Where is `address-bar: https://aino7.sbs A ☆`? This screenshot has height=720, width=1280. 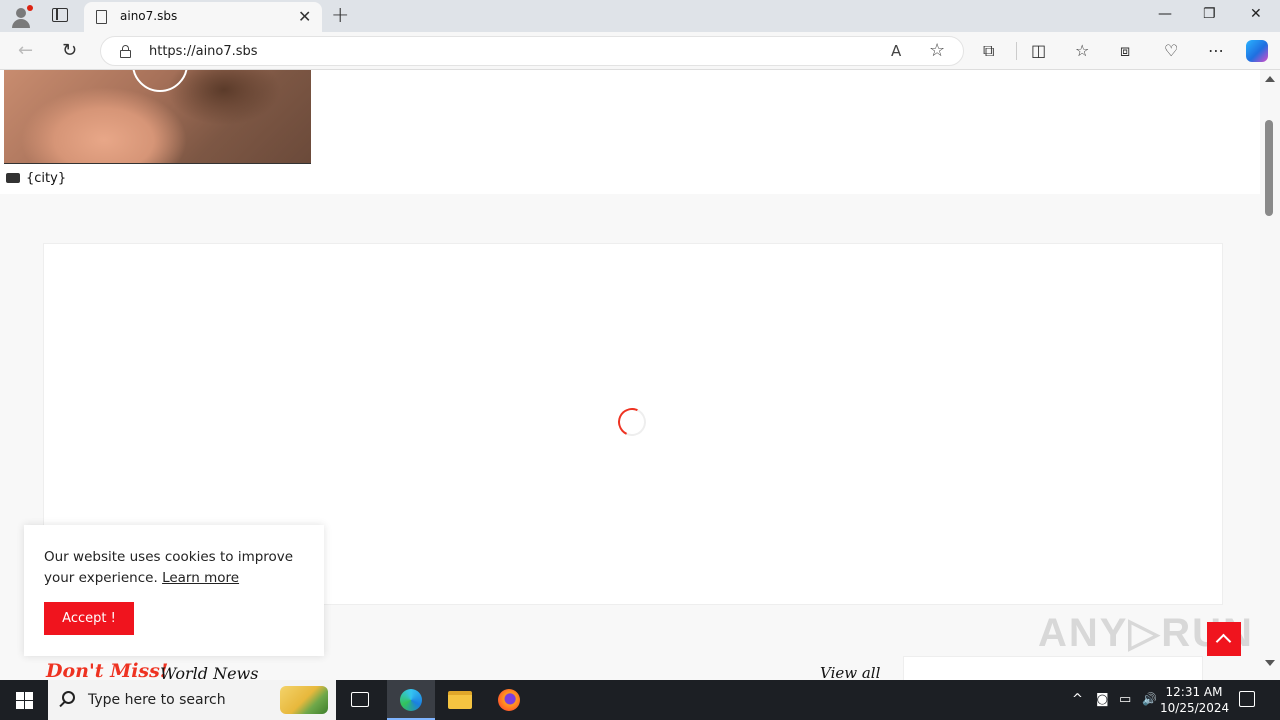
address-bar: https://aino7.sbs A ☆ is located at coordinates (532, 51).